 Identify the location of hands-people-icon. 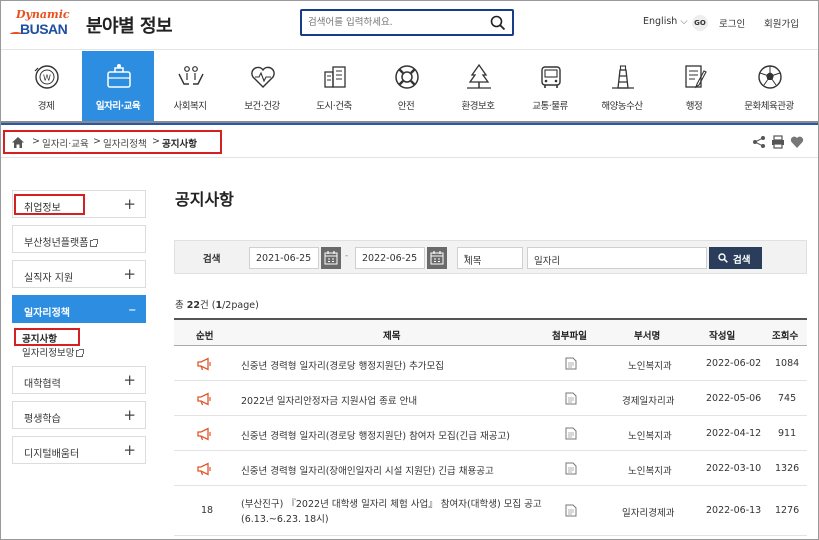
(191, 75).